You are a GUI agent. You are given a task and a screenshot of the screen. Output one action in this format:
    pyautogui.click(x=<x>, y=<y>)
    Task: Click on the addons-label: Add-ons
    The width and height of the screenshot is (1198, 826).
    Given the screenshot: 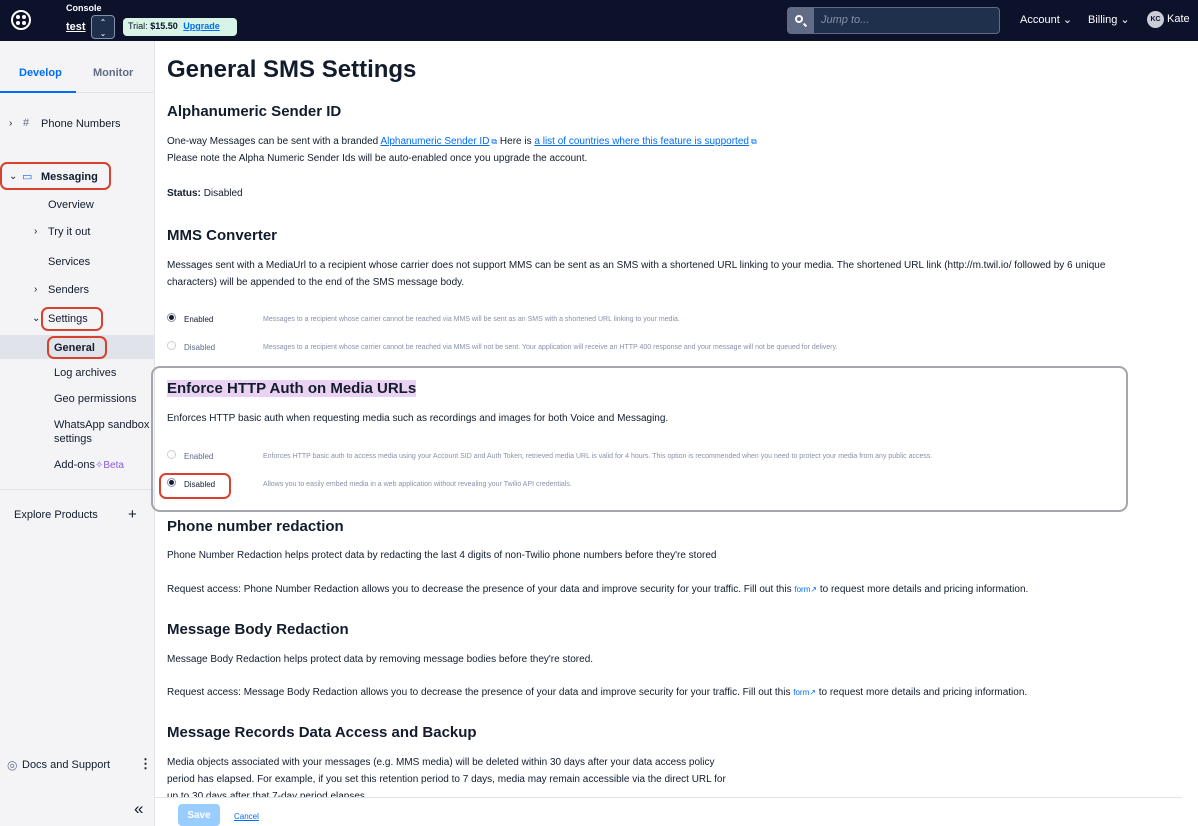 What is the action you would take?
    pyautogui.click(x=74, y=465)
    